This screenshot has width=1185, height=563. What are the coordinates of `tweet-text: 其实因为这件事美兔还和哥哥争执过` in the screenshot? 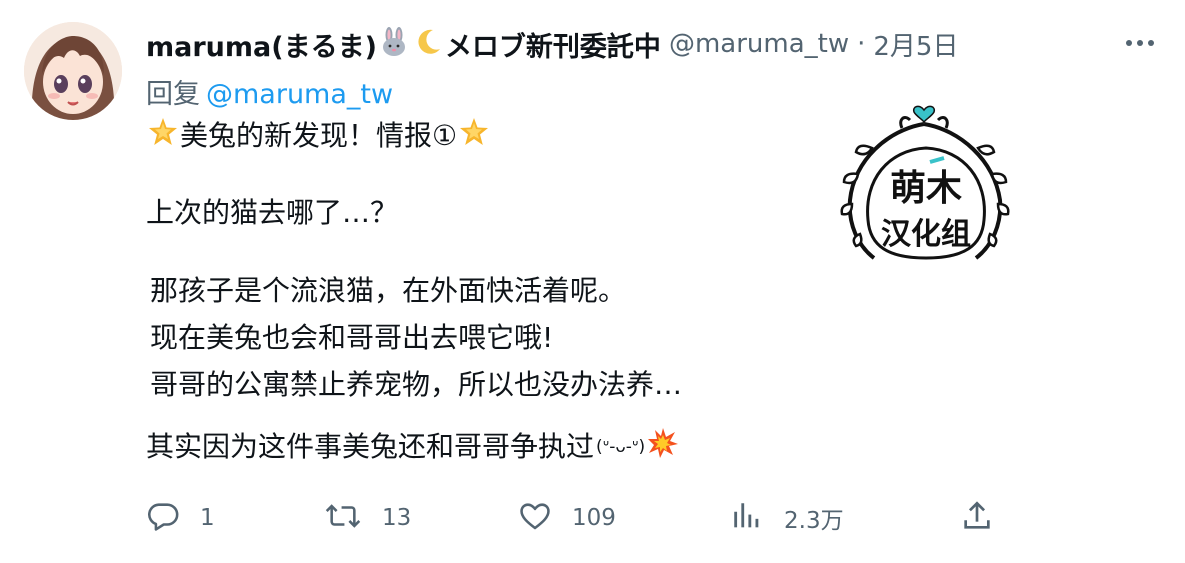 It's located at (370, 446).